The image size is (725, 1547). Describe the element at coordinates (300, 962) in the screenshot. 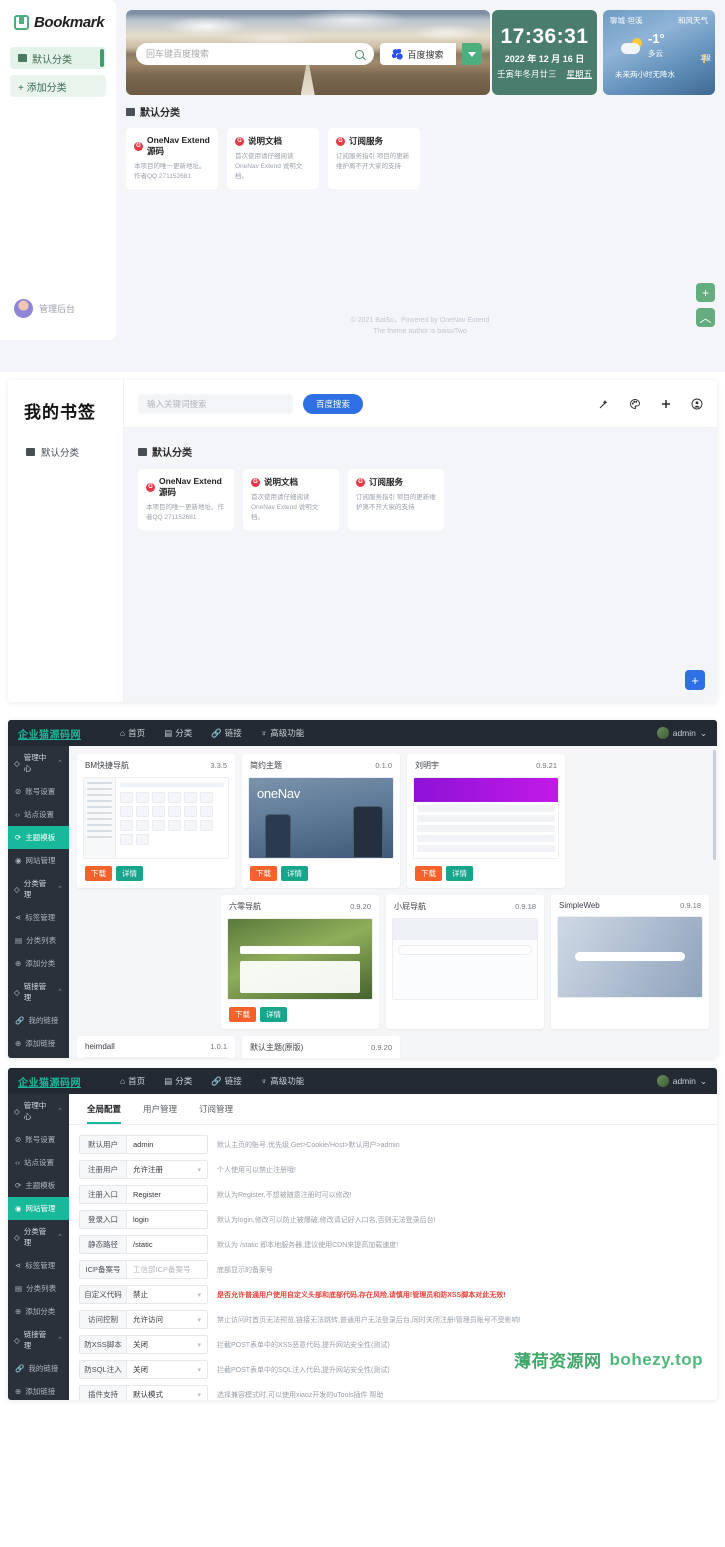

I see `theme-card: 六零导航 0.9.20 下载 详情` at that location.